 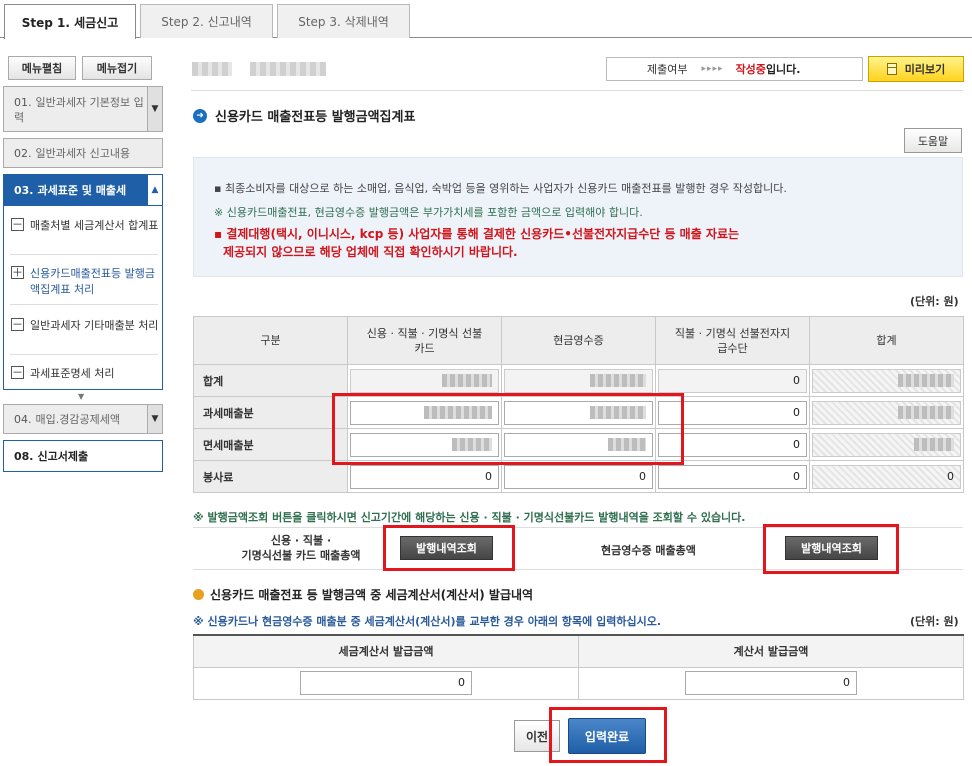 I want to click on menu-collapse-button: 메뉴접기, so click(x=117, y=68).